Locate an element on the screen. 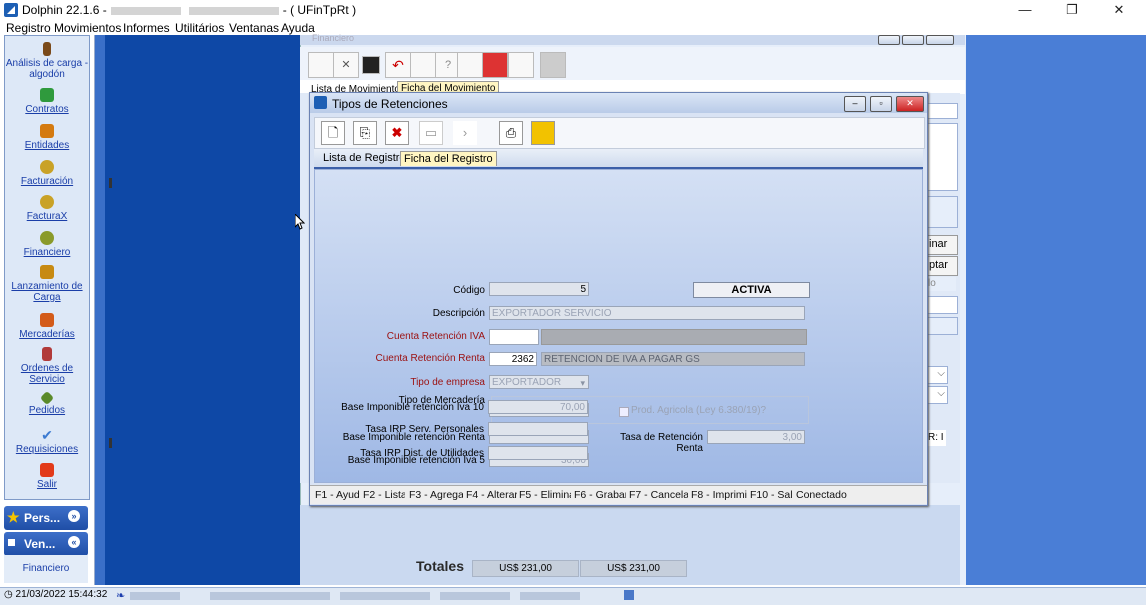  exit-door-icon is located at coordinates (543, 133).